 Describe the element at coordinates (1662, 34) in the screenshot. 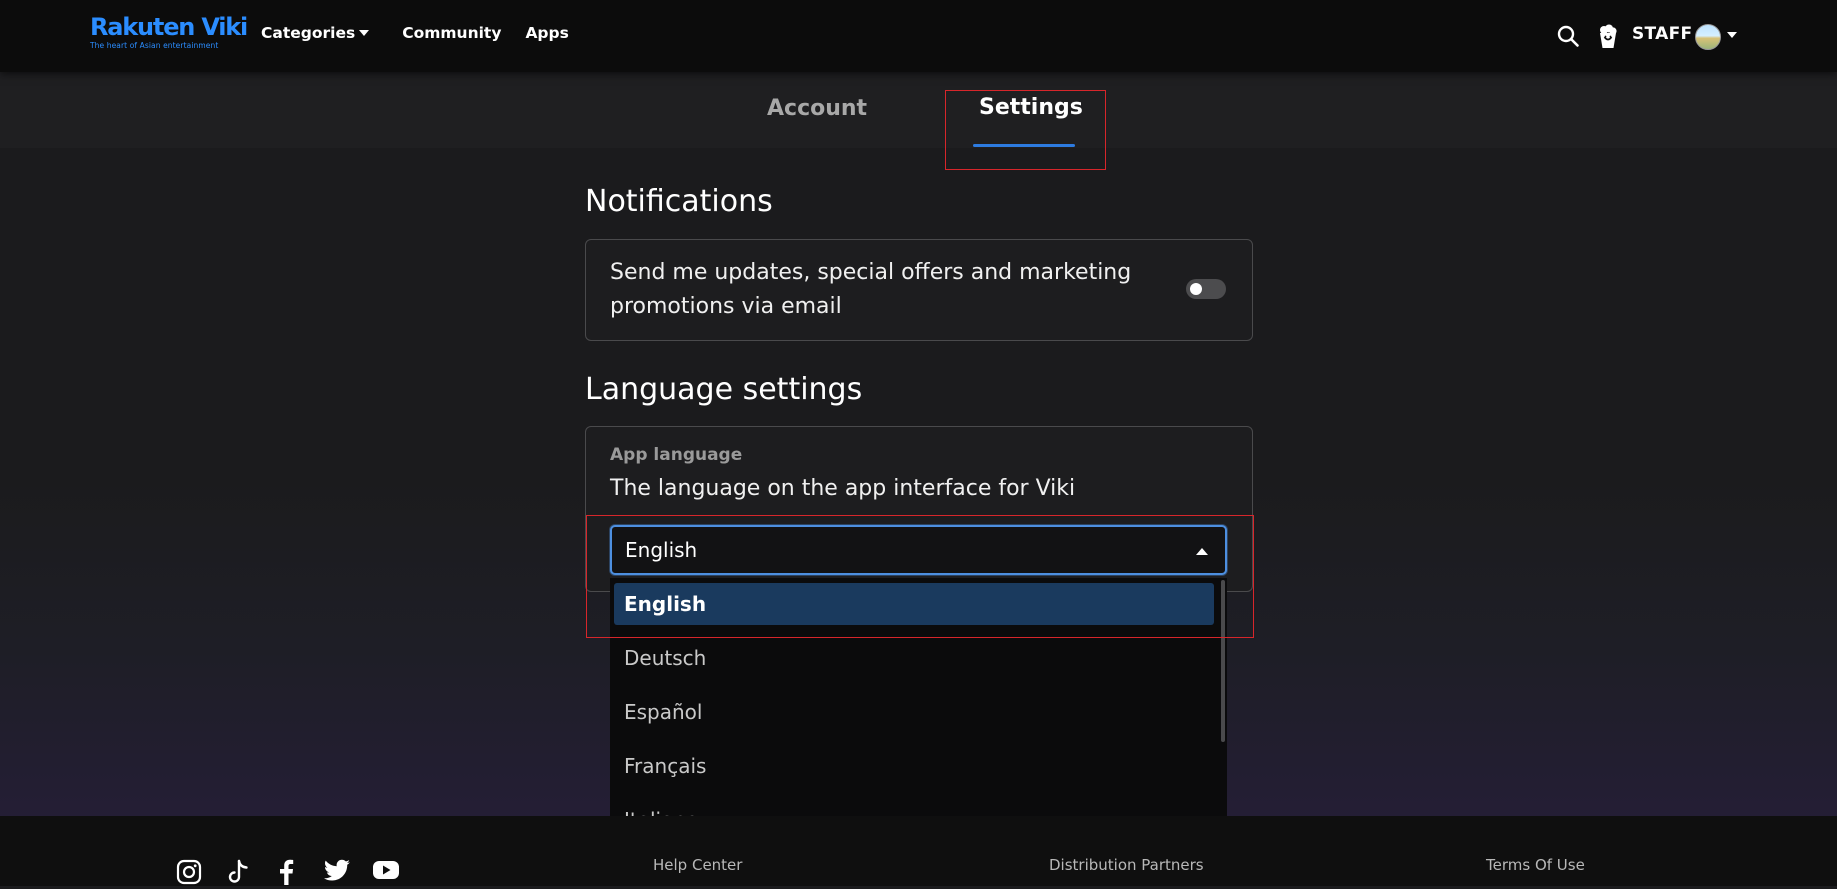

I see `user-name-label: STAFF` at that location.